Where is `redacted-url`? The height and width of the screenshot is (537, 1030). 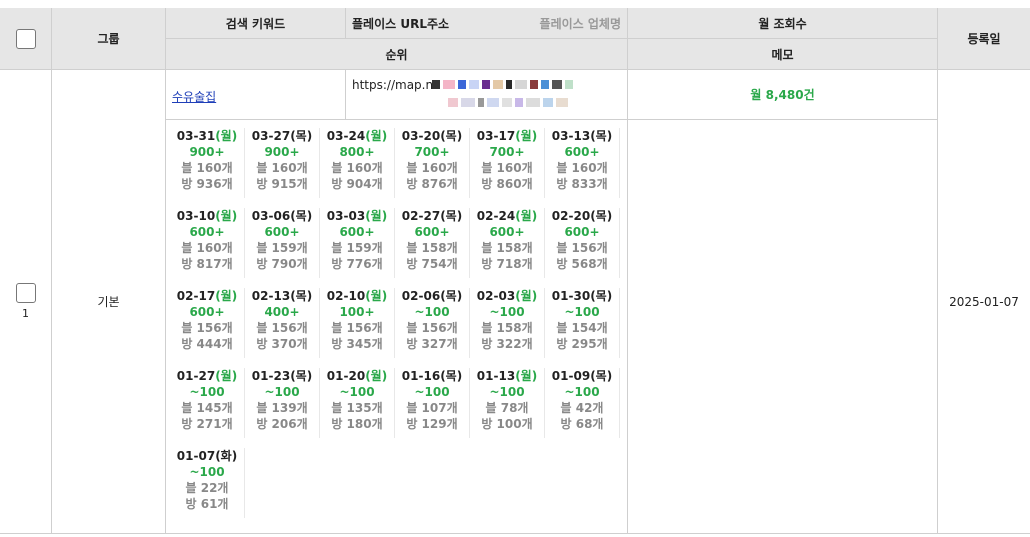
redacted-url is located at coordinates (530, 84).